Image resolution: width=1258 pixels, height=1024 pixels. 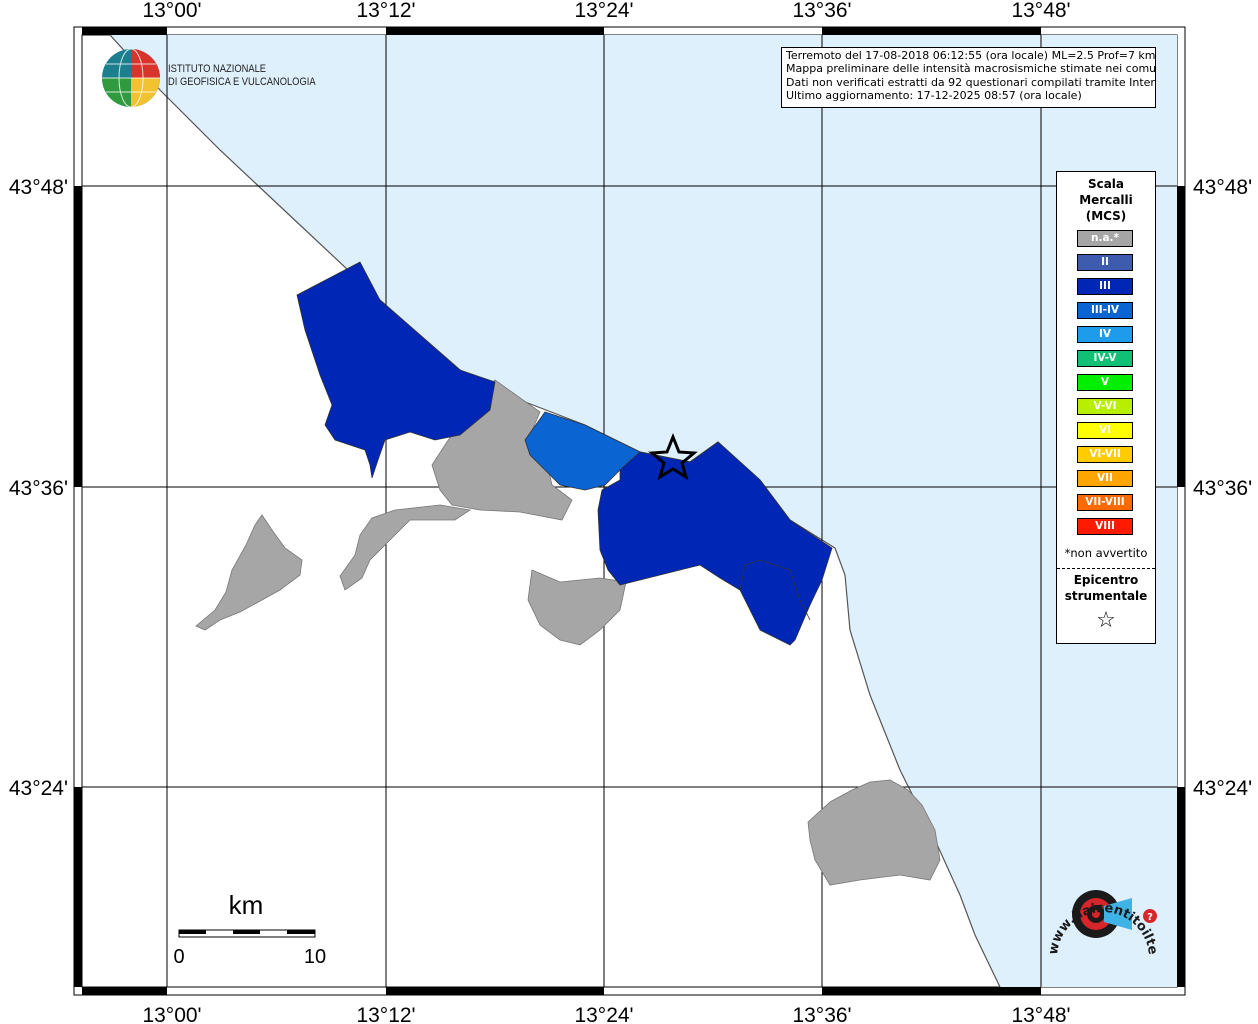 What do you see at coordinates (1106, 620) in the screenshot?
I see `legend-epicenter-star-icon: ☆` at bounding box center [1106, 620].